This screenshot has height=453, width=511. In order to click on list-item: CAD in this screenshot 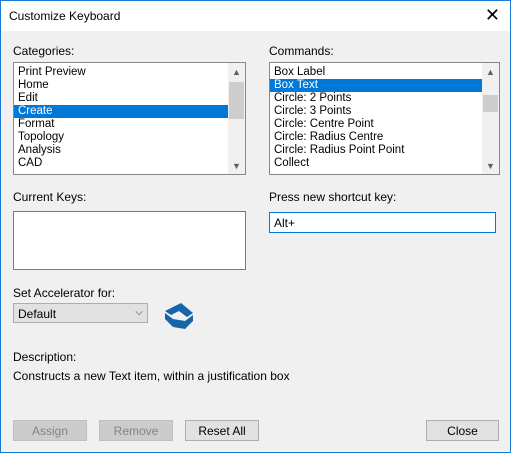, I will do `click(129, 163)`.